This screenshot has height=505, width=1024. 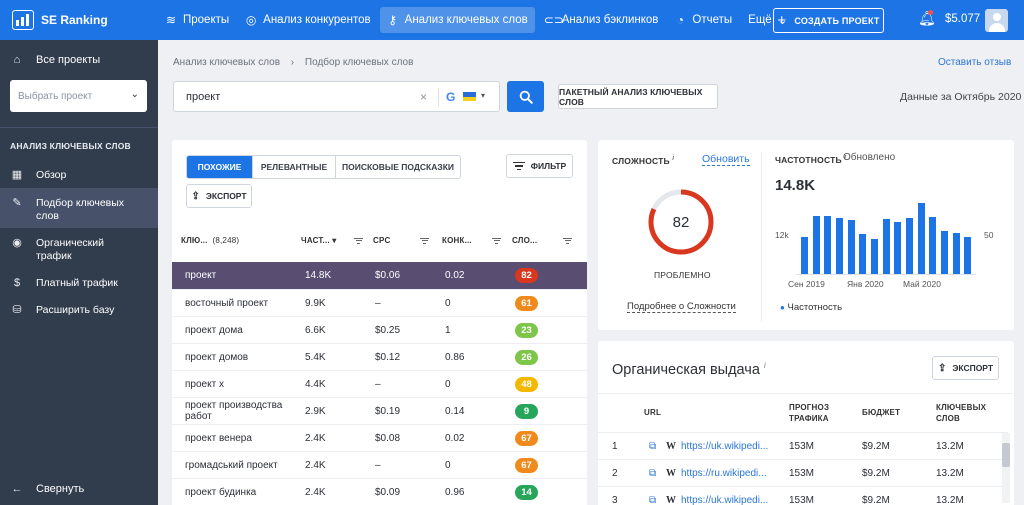 What do you see at coordinates (398, 167) in the screenshot?
I see `tab-search-suggestions: ПОИСКОВЫЕ ПОДСКАЗКИ` at bounding box center [398, 167].